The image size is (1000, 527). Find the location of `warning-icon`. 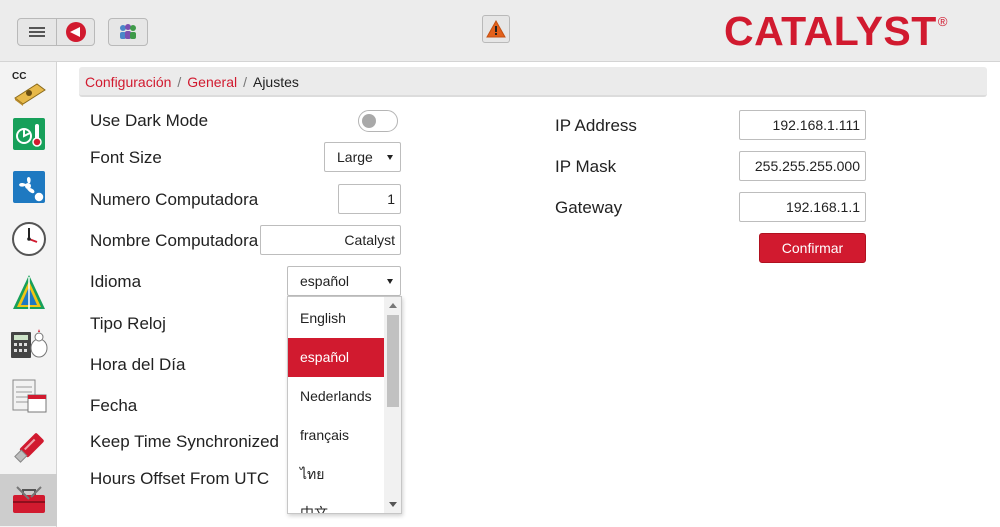

warning-icon is located at coordinates (496, 29).